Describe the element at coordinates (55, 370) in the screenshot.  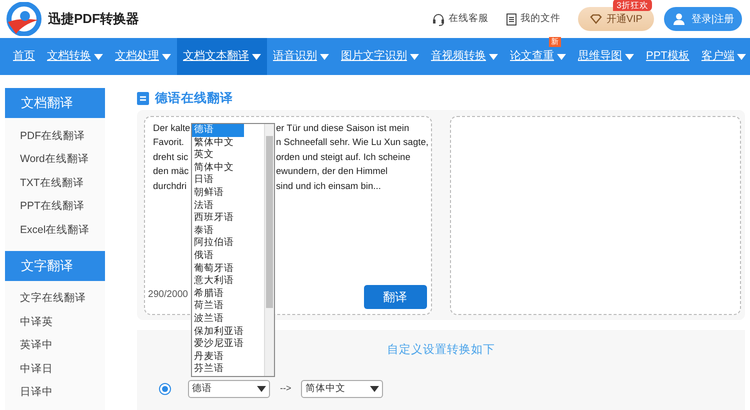
I see `sidebar-item: 中译日` at that location.